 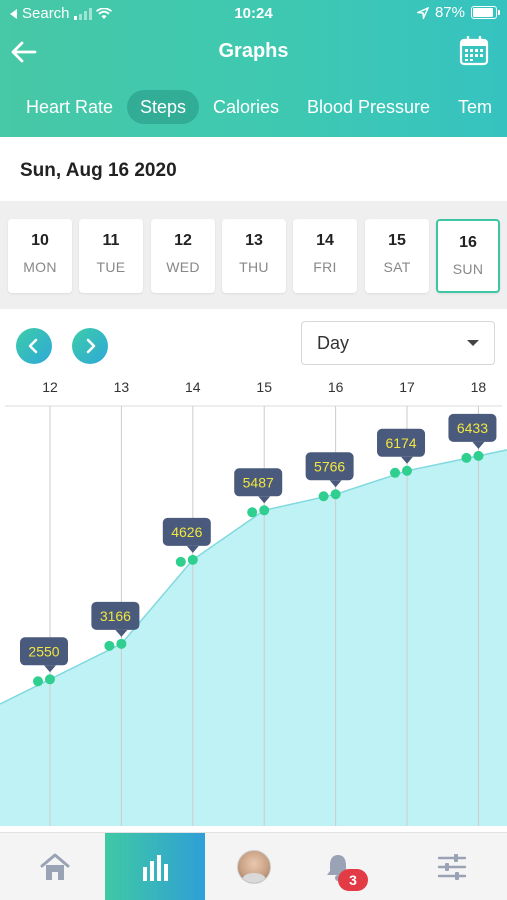 I want to click on day-card: 14 FRI, so click(x=325, y=256).